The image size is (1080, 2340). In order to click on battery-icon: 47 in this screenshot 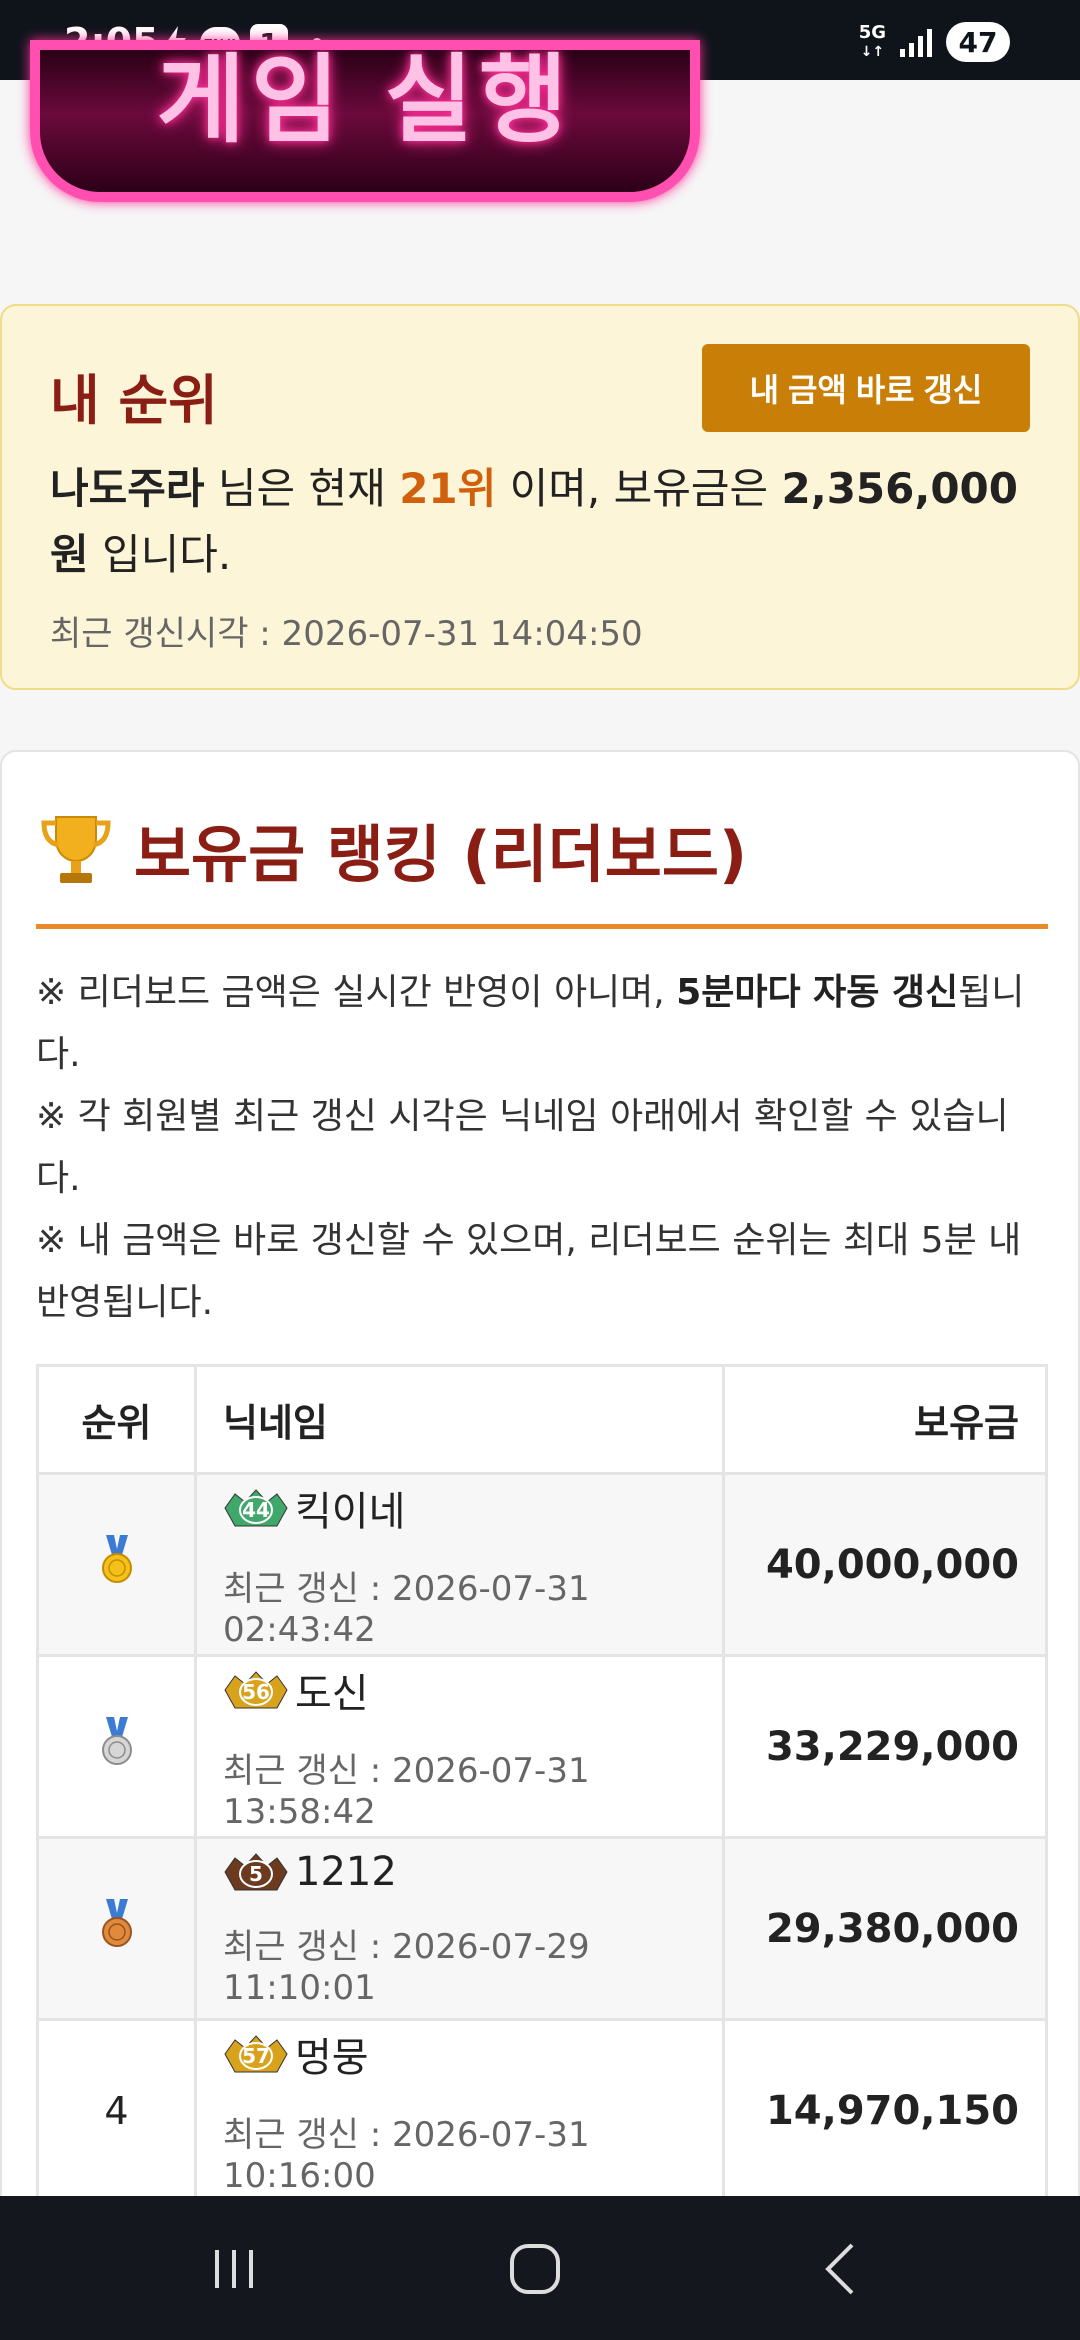, I will do `click(978, 42)`.